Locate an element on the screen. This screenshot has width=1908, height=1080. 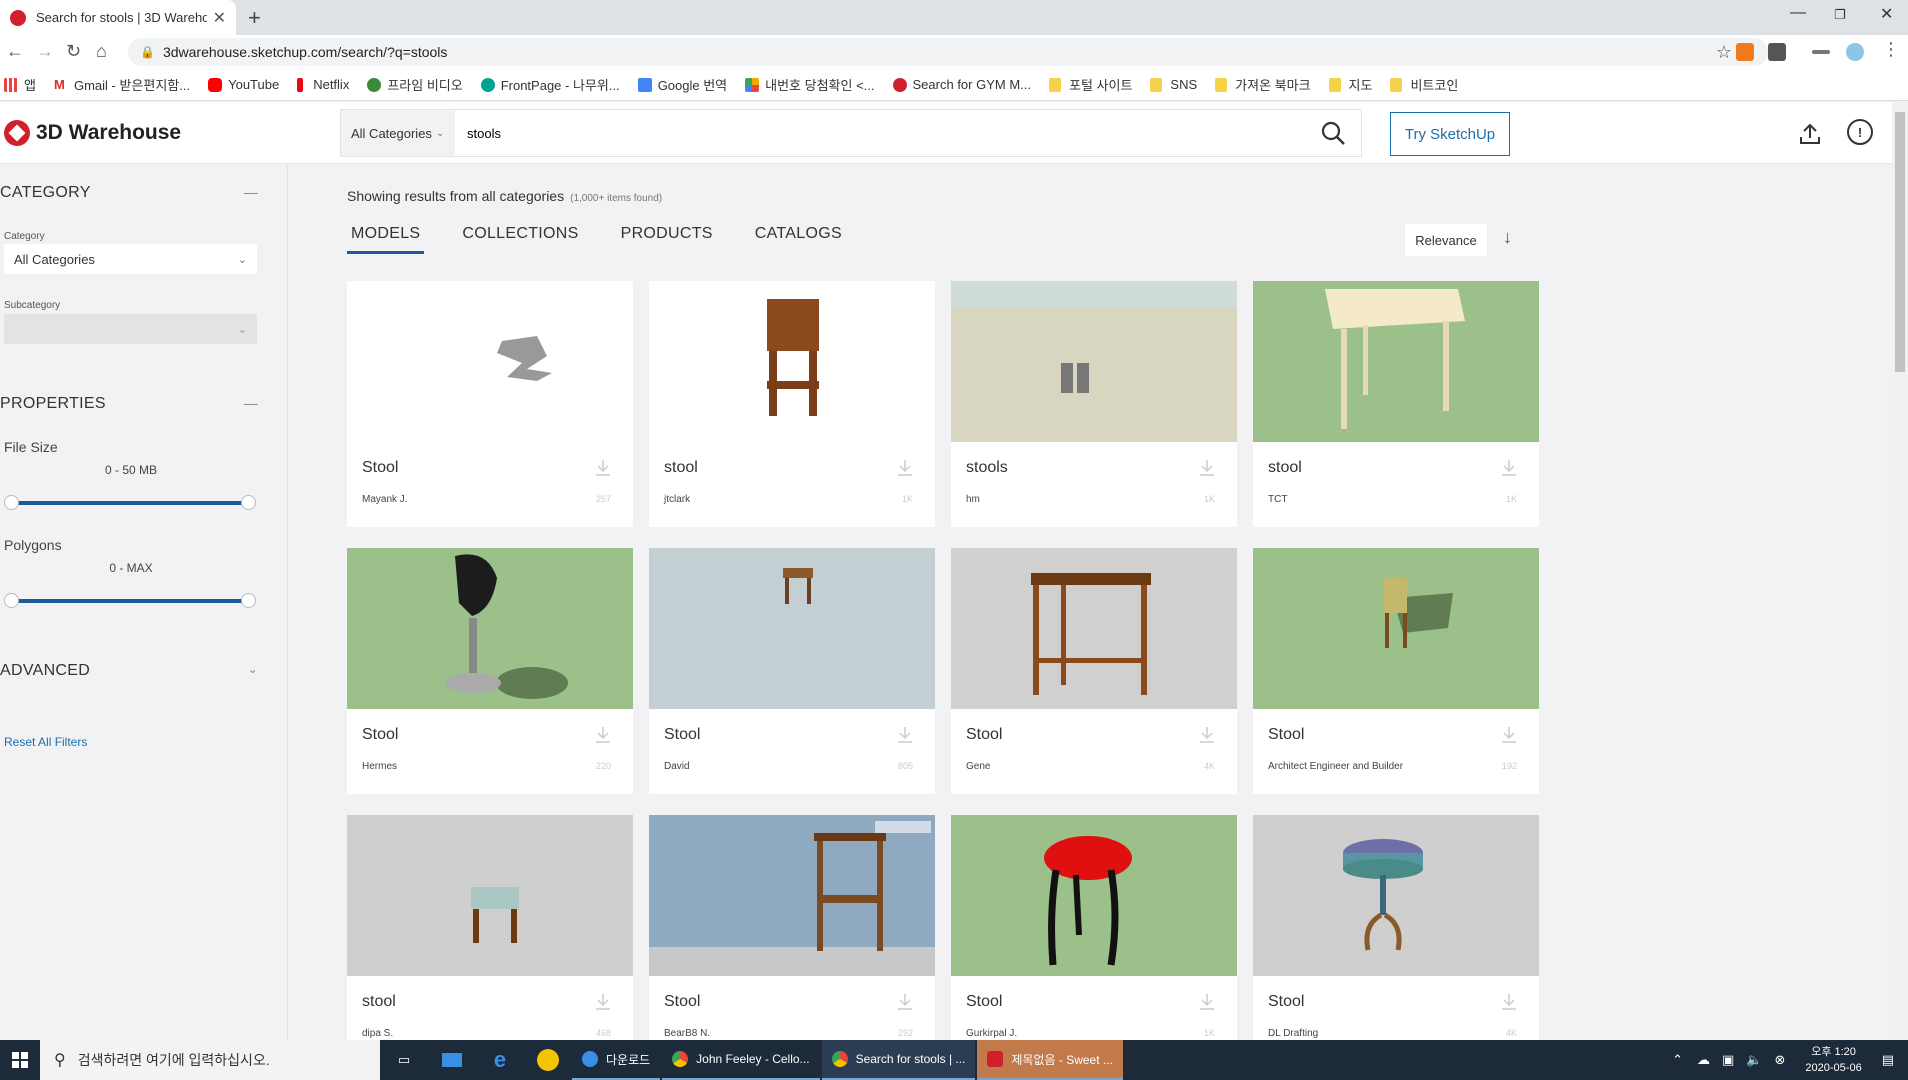
onedrive-icon: ☁ is located at coordinates (1703, 1060).